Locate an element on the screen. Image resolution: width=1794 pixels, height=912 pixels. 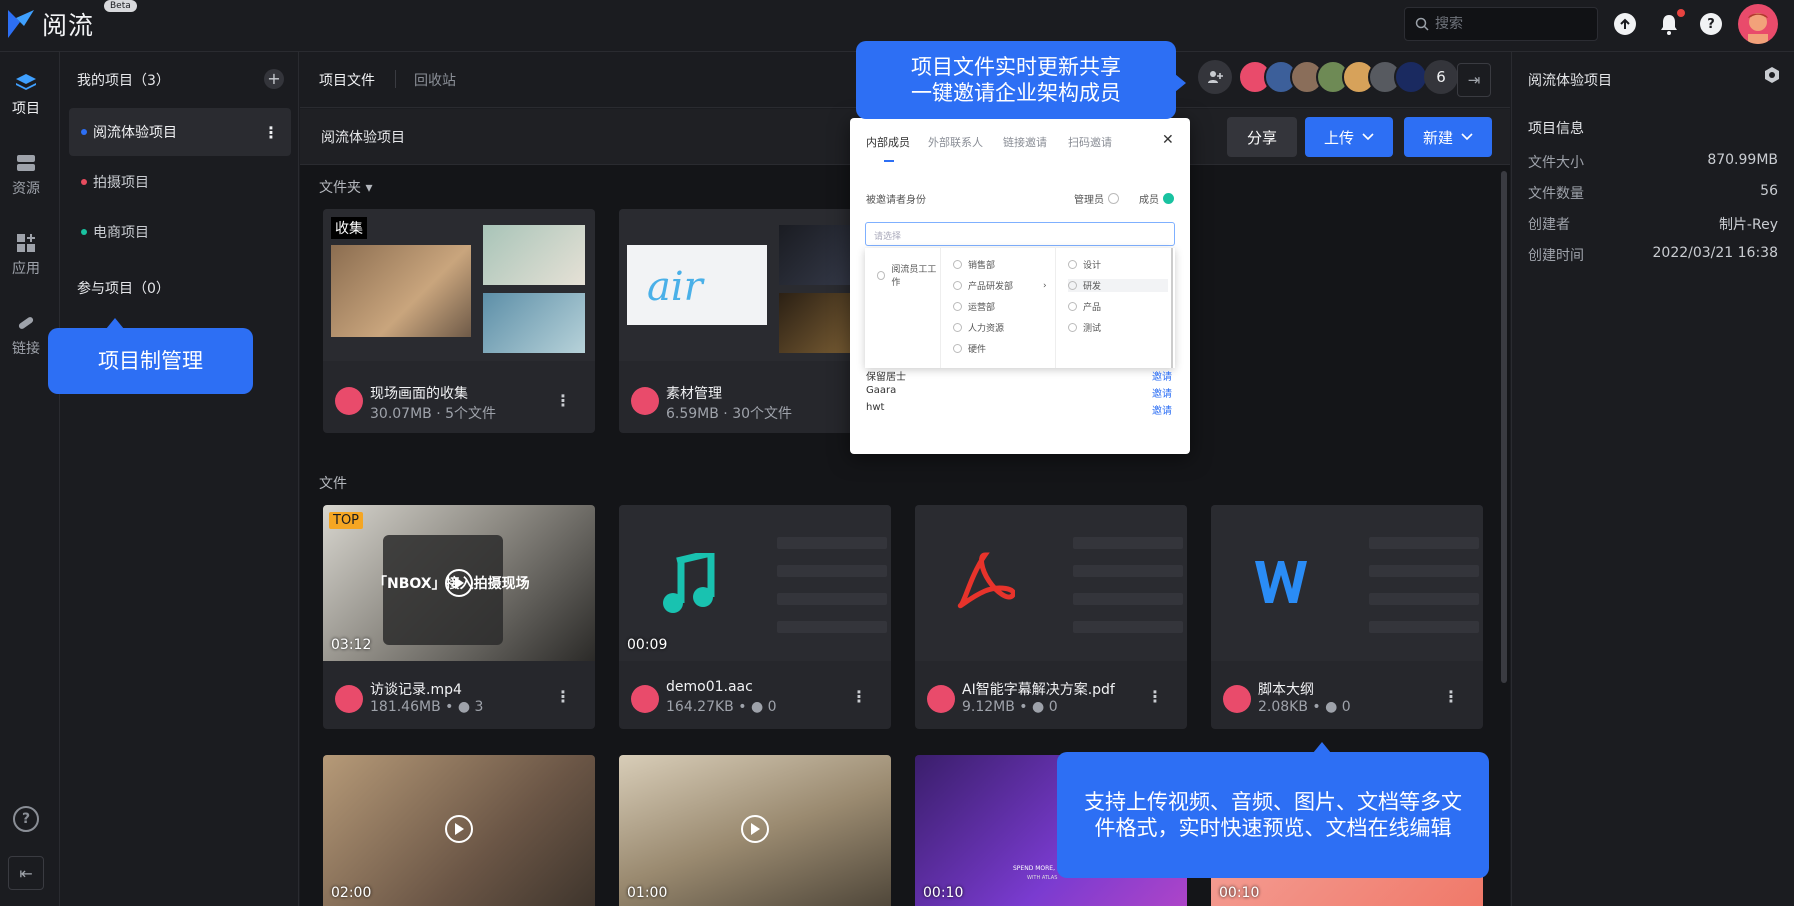
chevron-down-icon is located at coordinates (1467, 137).